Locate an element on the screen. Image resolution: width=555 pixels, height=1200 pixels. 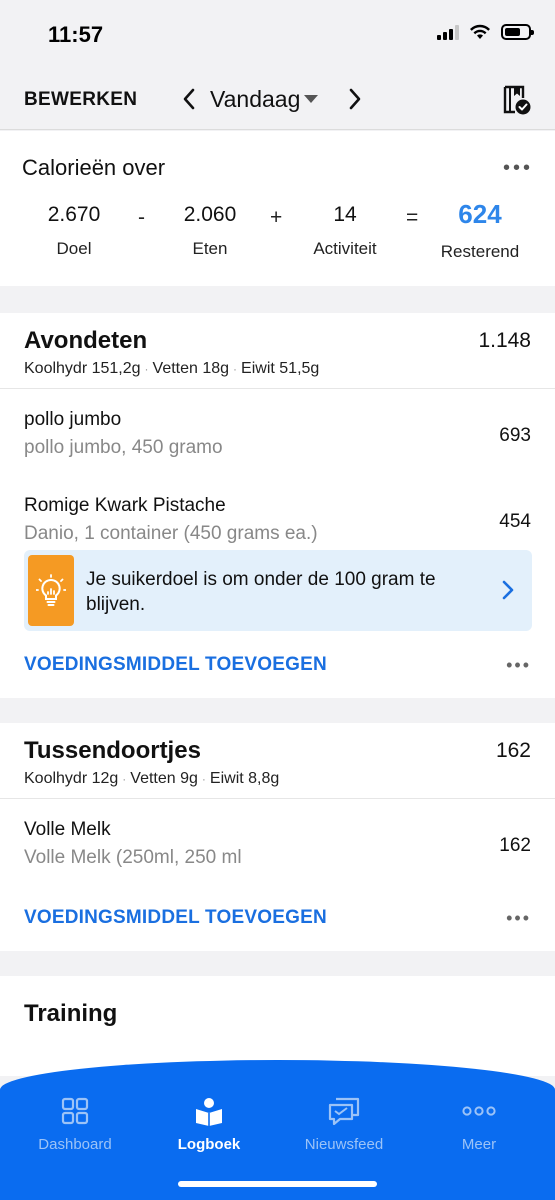
nav-bar: BEWERKEN Vandaag is located at coordinates (277, 100).